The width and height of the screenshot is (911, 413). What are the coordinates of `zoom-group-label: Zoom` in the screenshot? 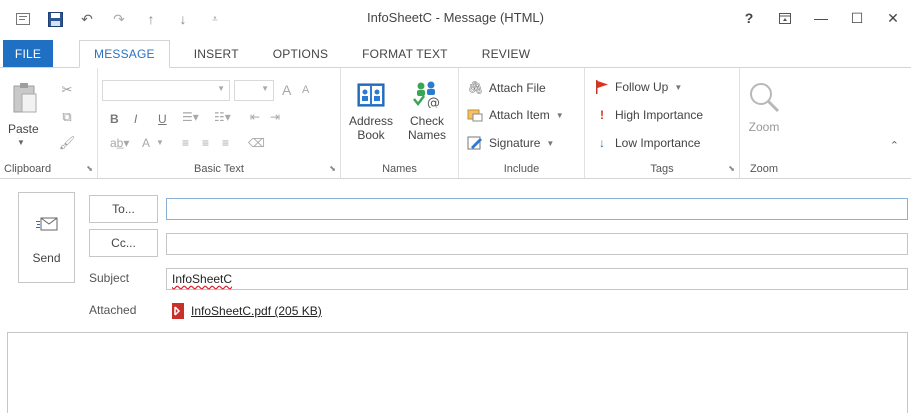 It's located at (764, 169).